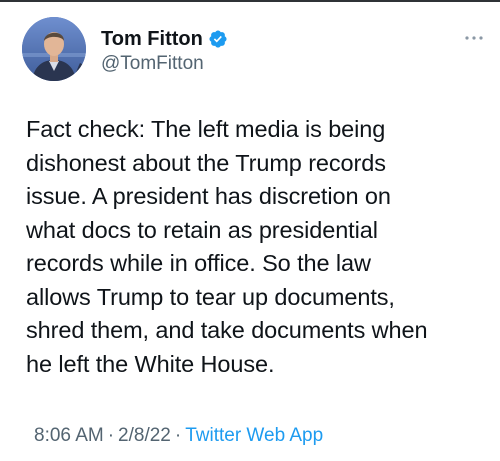 The height and width of the screenshot is (461, 500). Describe the element at coordinates (218, 39) in the screenshot. I see `verified-badge-icon` at that location.